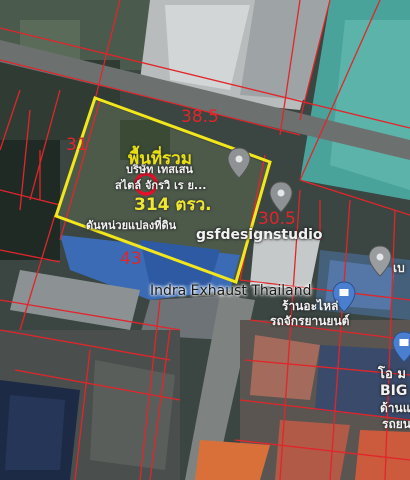 The width and height of the screenshot is (410, 480). What do you see at coordinates (392, 374) in the screenshot?
I see `poi-label-edge: โอ ม` at bounding box center [392, 374].